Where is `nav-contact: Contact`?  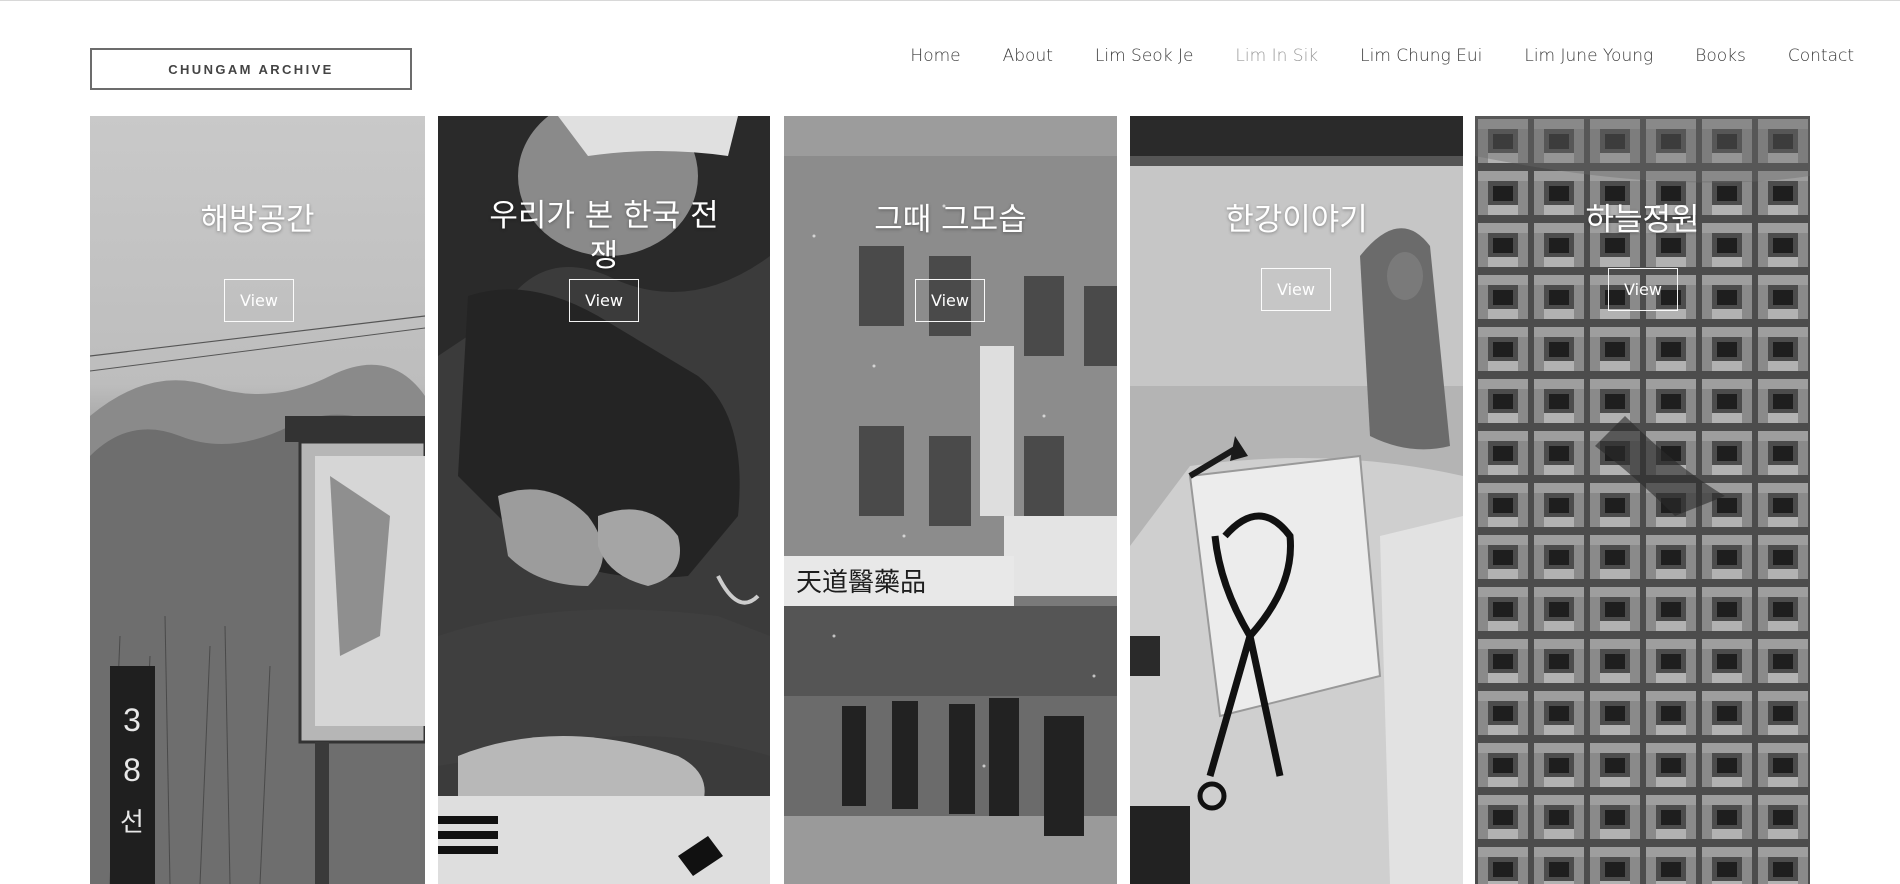 nav-contact: Contact is located at coordinates (1810, 56).